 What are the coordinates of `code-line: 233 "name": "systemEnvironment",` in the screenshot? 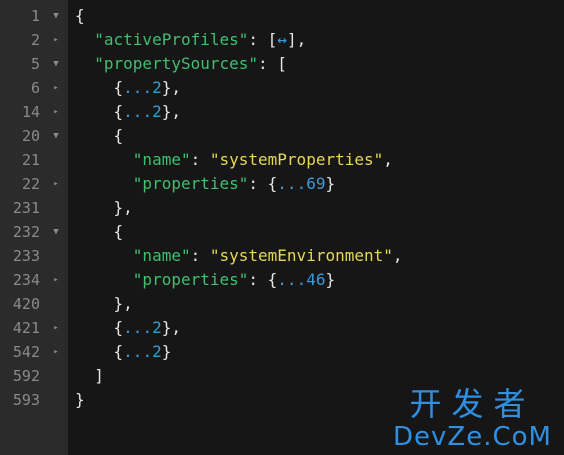 It's located at (282, 256).